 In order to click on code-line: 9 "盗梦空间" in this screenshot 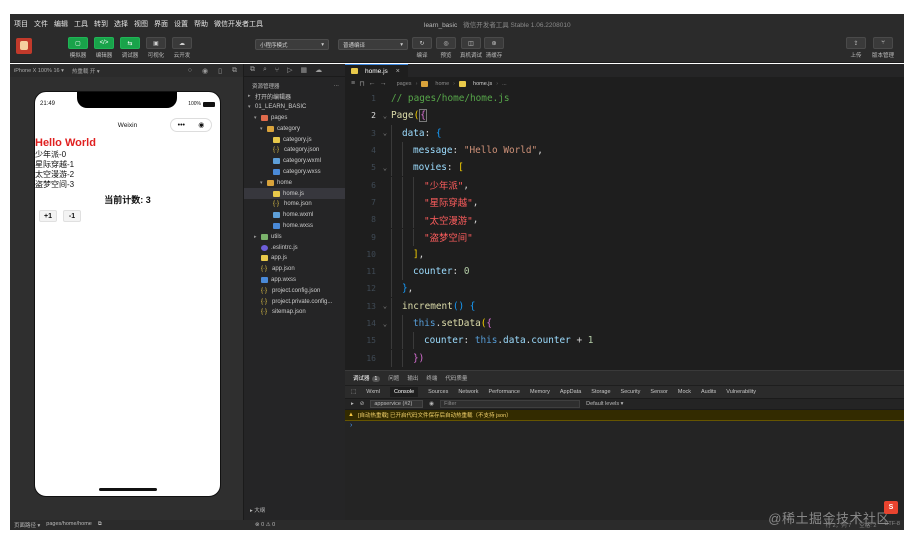, I will do `click(624, 237)`.